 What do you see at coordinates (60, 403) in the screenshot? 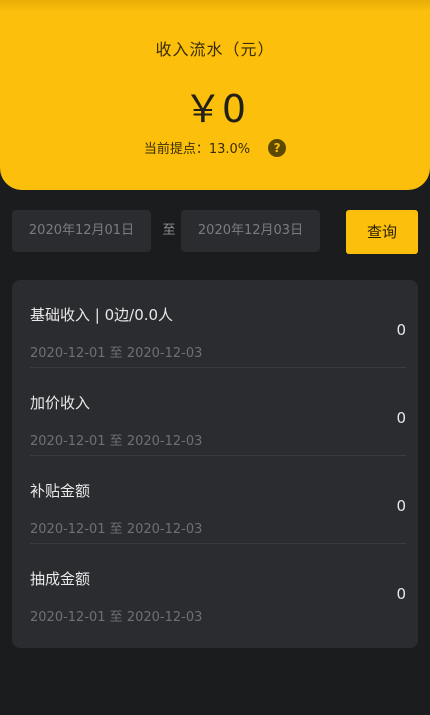
I see `item-label: 加价收入` at bounding box center [60, 403].